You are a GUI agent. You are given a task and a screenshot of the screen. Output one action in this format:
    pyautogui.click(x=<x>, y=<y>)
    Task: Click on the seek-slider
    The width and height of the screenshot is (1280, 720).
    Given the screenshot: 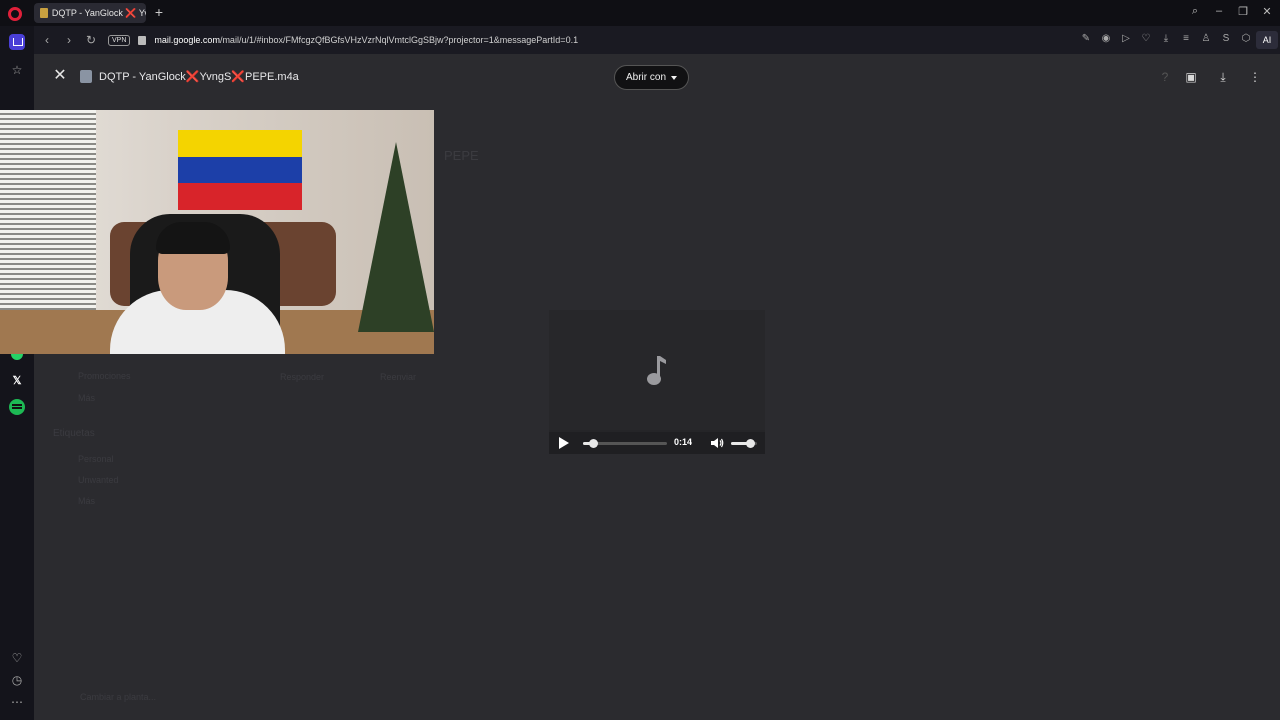 What is the action you would take?
    pyautogui.click(x=625, y=443)
    